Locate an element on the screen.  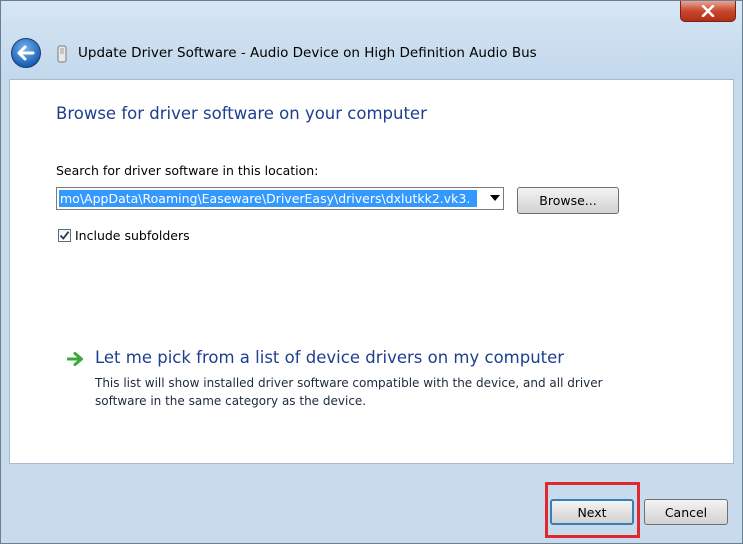
back-arrow-icon is located at coordinates (26, 53).